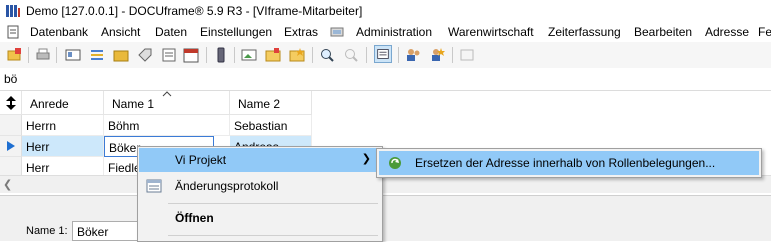 The width and height of the screenshot is (771, 242). What do you see at coordinates (47, 231) in the screenshot?
I see `name1-label: Name 1:` at bounding box center [47, 231].